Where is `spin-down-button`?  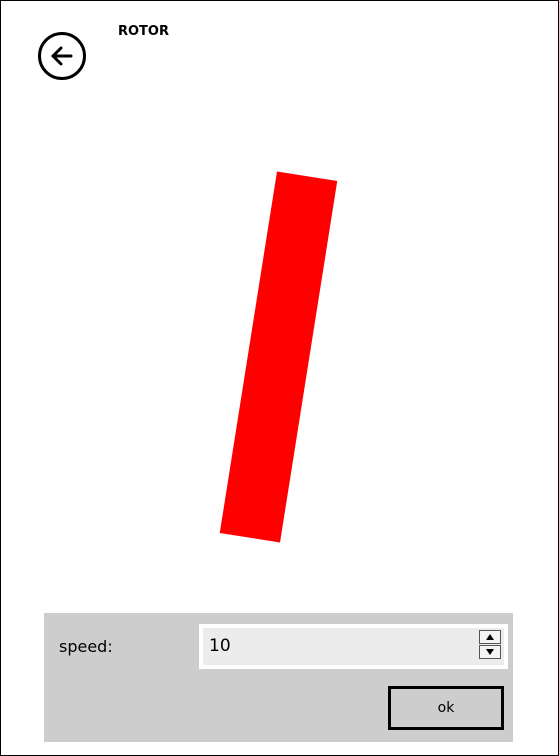 spin-down-button is located at coordinates (490, 652).